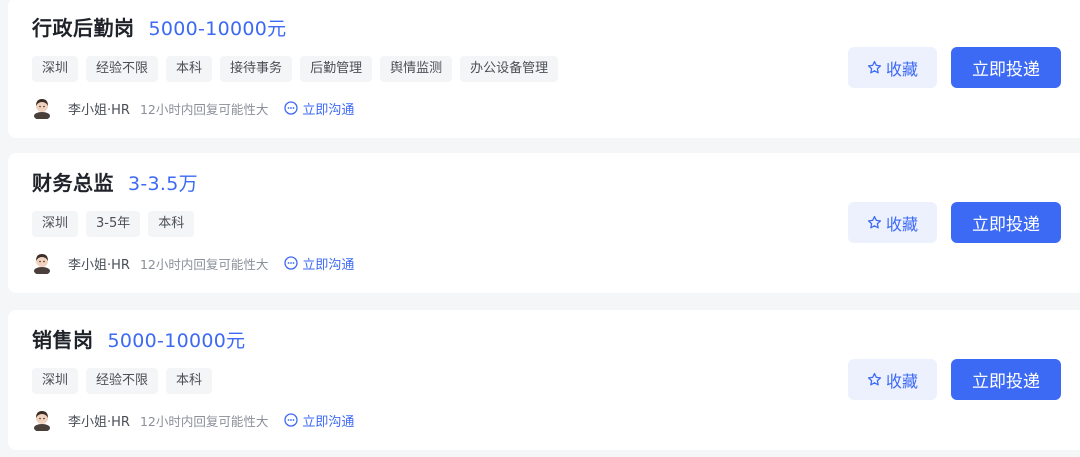 The image size is (1080, 457). What do you see at coordinates (509, 69) in the screenshot?
I see `job-tag: 办公设备管理` at bounding box center [509, 69].